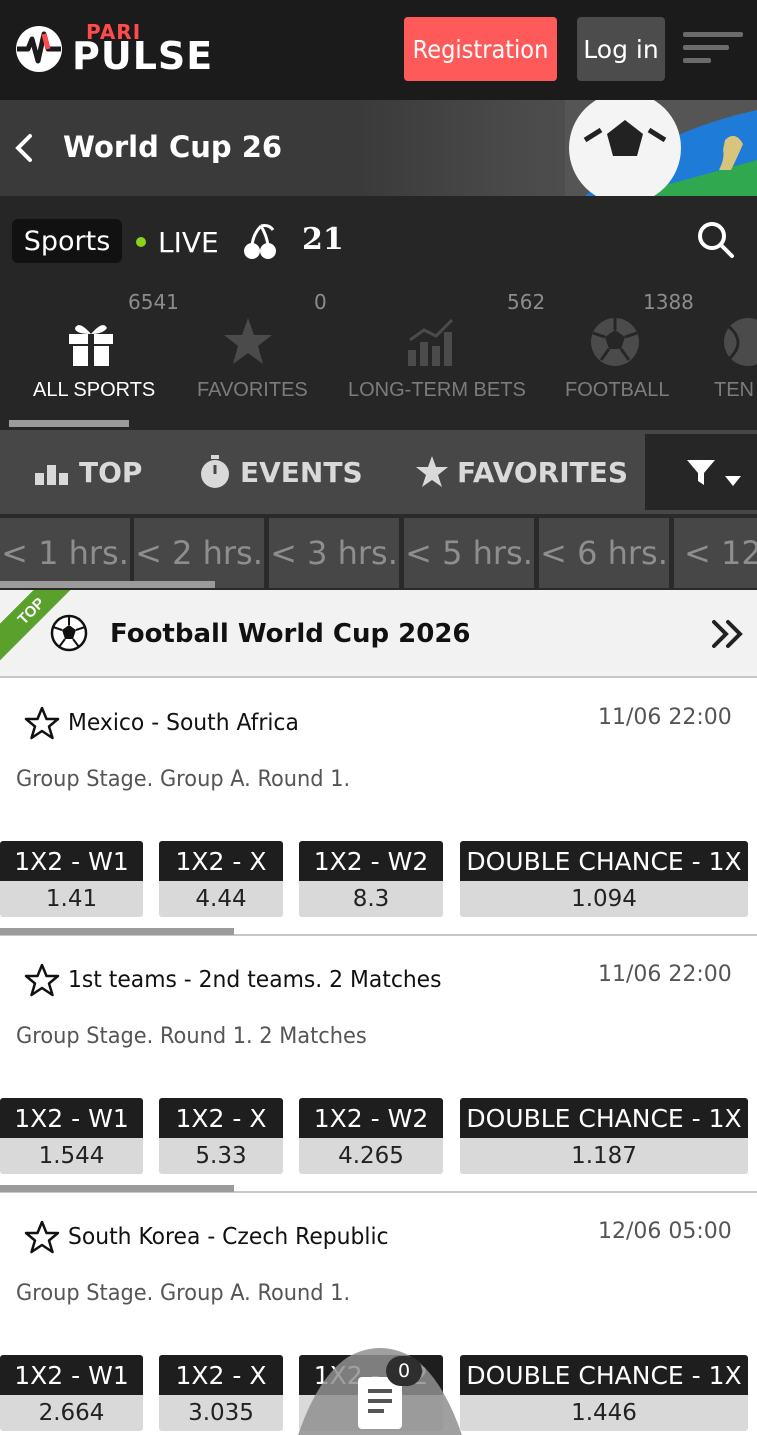 This screenshot has height=1435, width=757. Describe the element at coordinates (665, 1231) in the screenshot. I see `event-date: 12/06 05:00` at that location.